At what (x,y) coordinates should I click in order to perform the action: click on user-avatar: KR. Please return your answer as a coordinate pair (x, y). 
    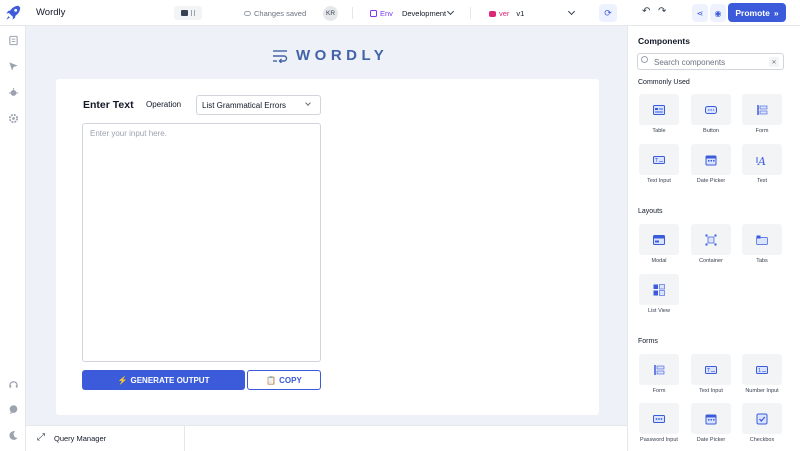
    Looking at the image, I should click on (330, 13).